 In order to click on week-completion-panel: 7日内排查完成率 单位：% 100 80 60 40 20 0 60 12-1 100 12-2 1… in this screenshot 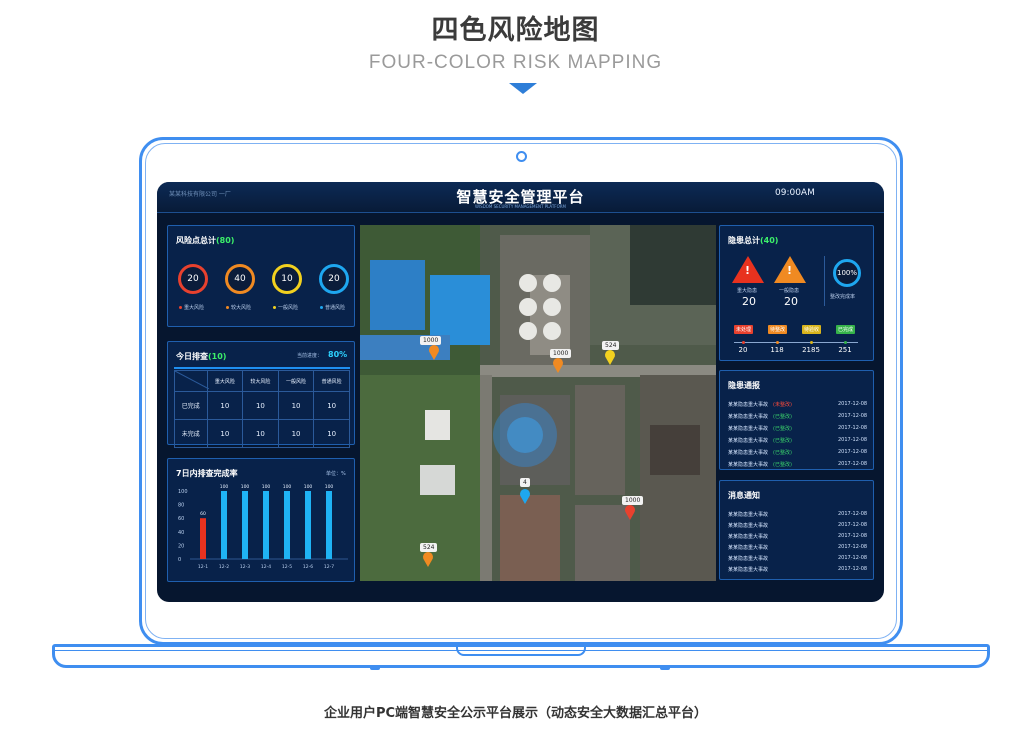, I will do `click(261, 520)`.